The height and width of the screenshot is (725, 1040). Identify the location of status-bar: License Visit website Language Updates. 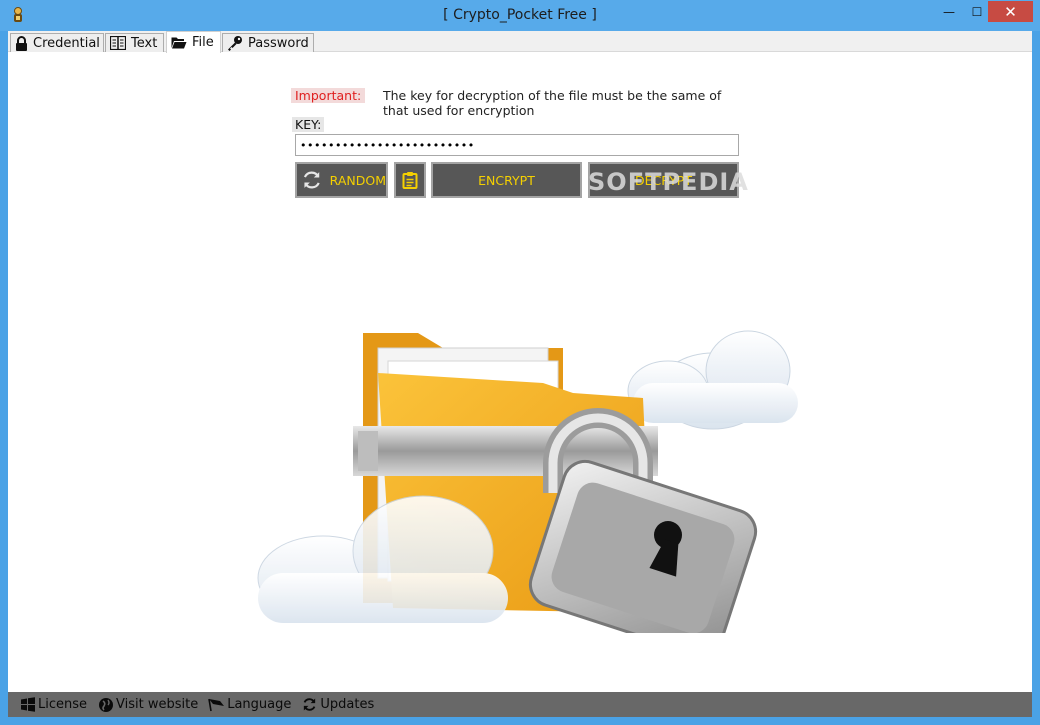
(520, 704).